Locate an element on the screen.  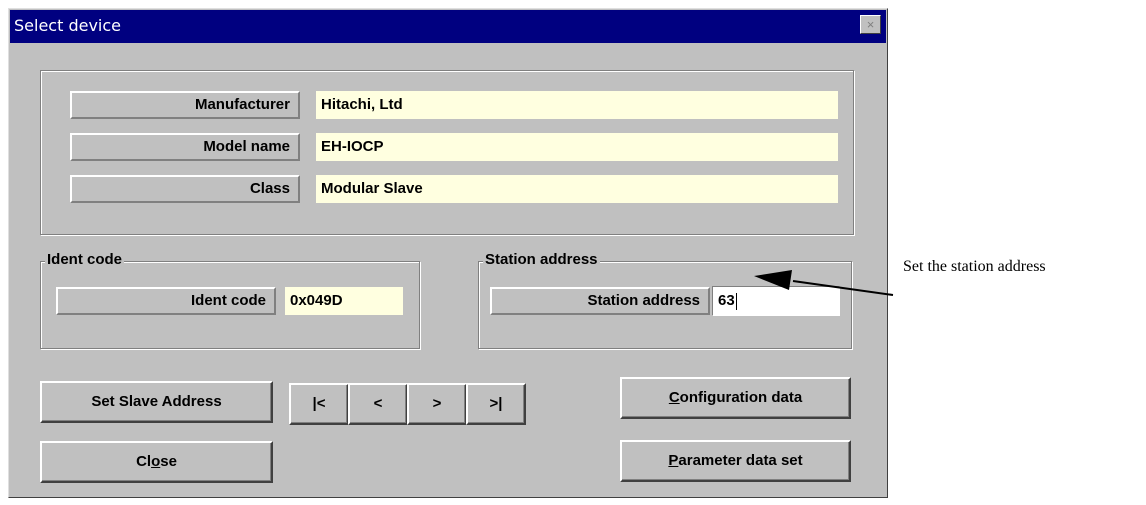
annotation-text: Set the station address is located at coordinates (974, 266).